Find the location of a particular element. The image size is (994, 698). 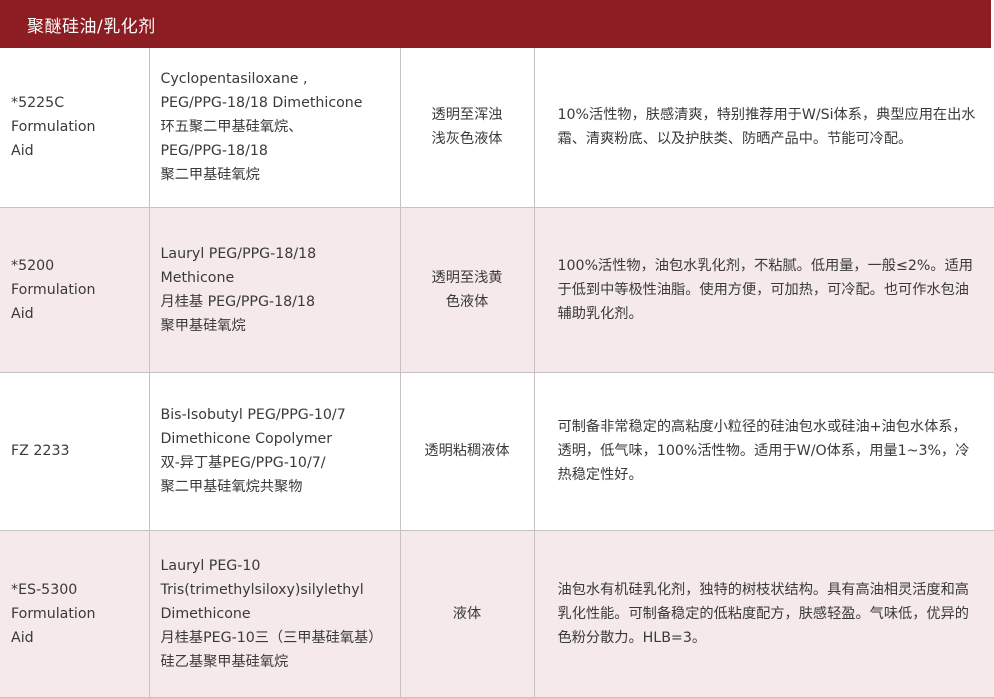

product-name-cell: *5200 Formulation Aid is located at coordinates (75, 289).